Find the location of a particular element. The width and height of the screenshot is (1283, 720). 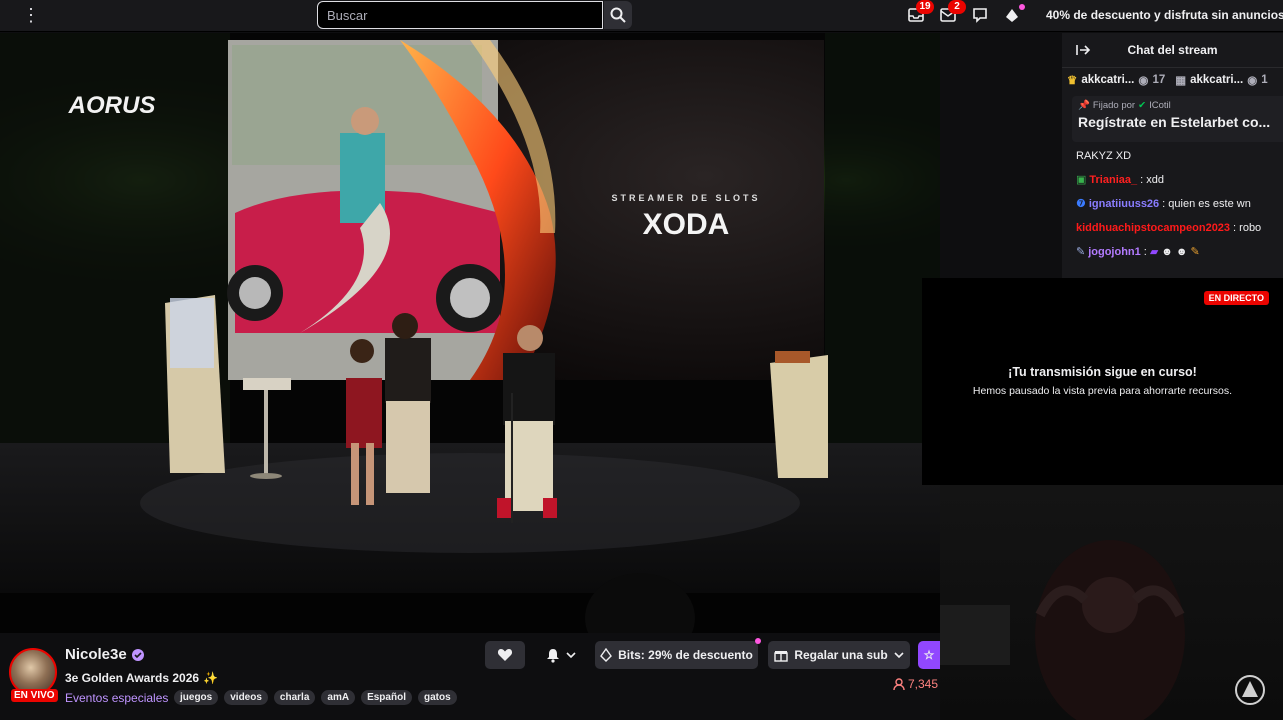

message-text: RAKYZ XD is located at coordinates (1104, 156).